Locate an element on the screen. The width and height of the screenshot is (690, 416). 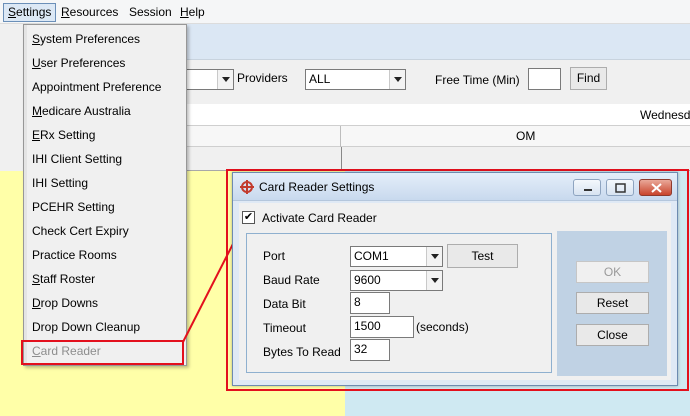
menu-bar: Settings Resources Session Help is located at coordinates (345, 12).